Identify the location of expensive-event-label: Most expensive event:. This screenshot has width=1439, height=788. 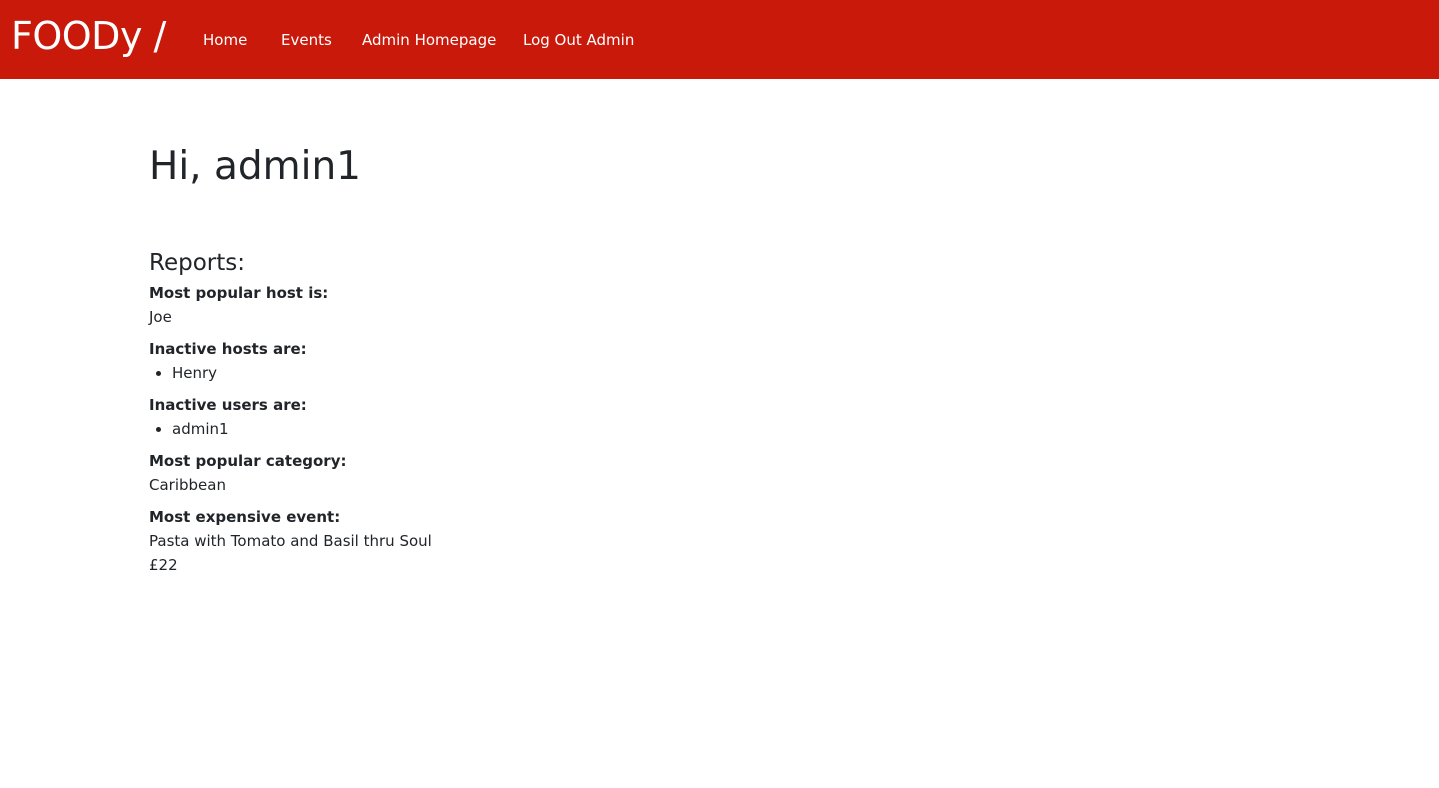
(245, 517).